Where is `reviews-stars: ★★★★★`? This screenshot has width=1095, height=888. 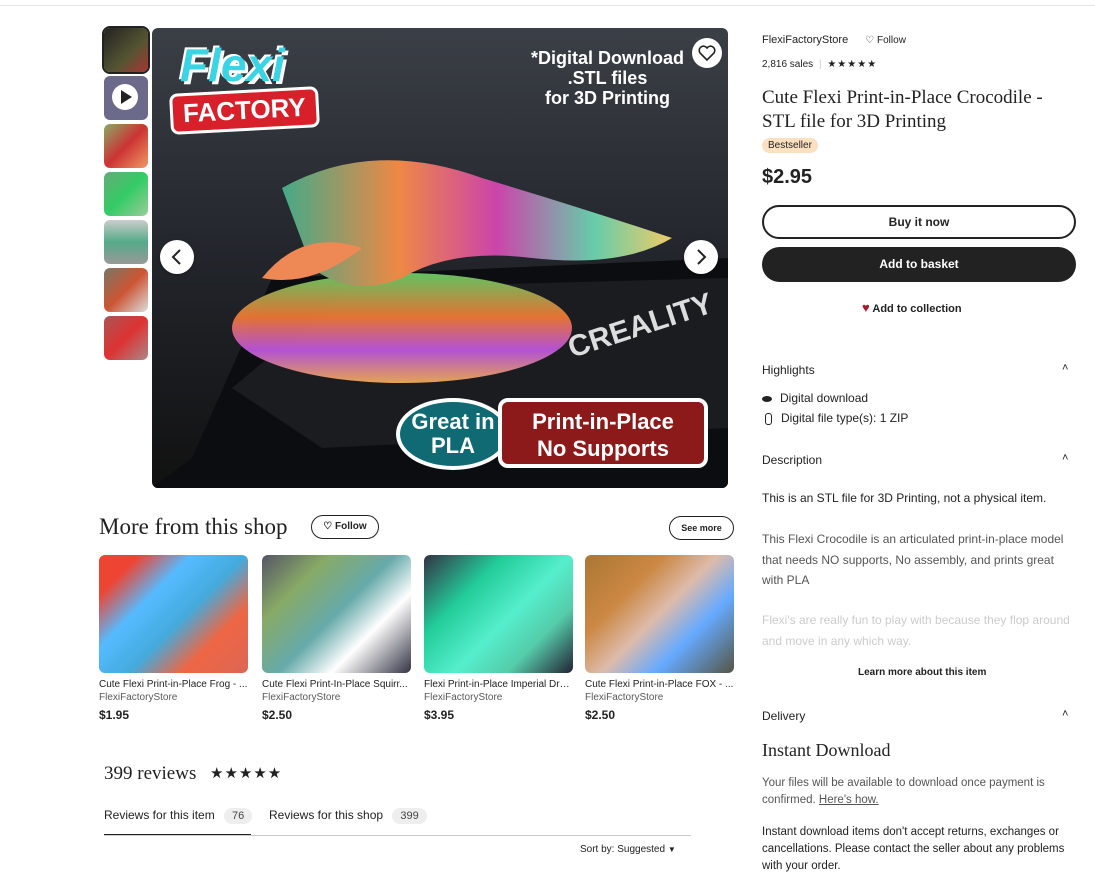 reviews-stars: ★★★★★ is located at coordinates (246, 773).